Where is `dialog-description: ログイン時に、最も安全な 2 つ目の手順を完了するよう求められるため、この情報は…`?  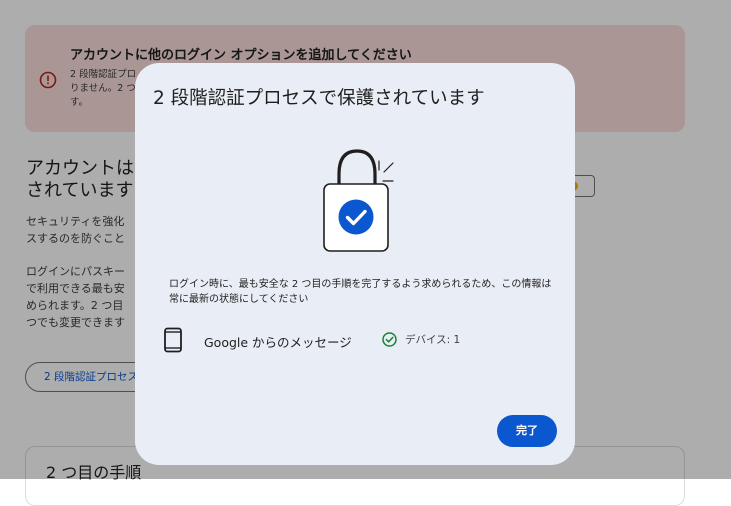
dialog-description: ログイン時に、最も安全な 2 つ目の手順を完了するよう求められるため、この情報は… is located at coordinates (360, 292).